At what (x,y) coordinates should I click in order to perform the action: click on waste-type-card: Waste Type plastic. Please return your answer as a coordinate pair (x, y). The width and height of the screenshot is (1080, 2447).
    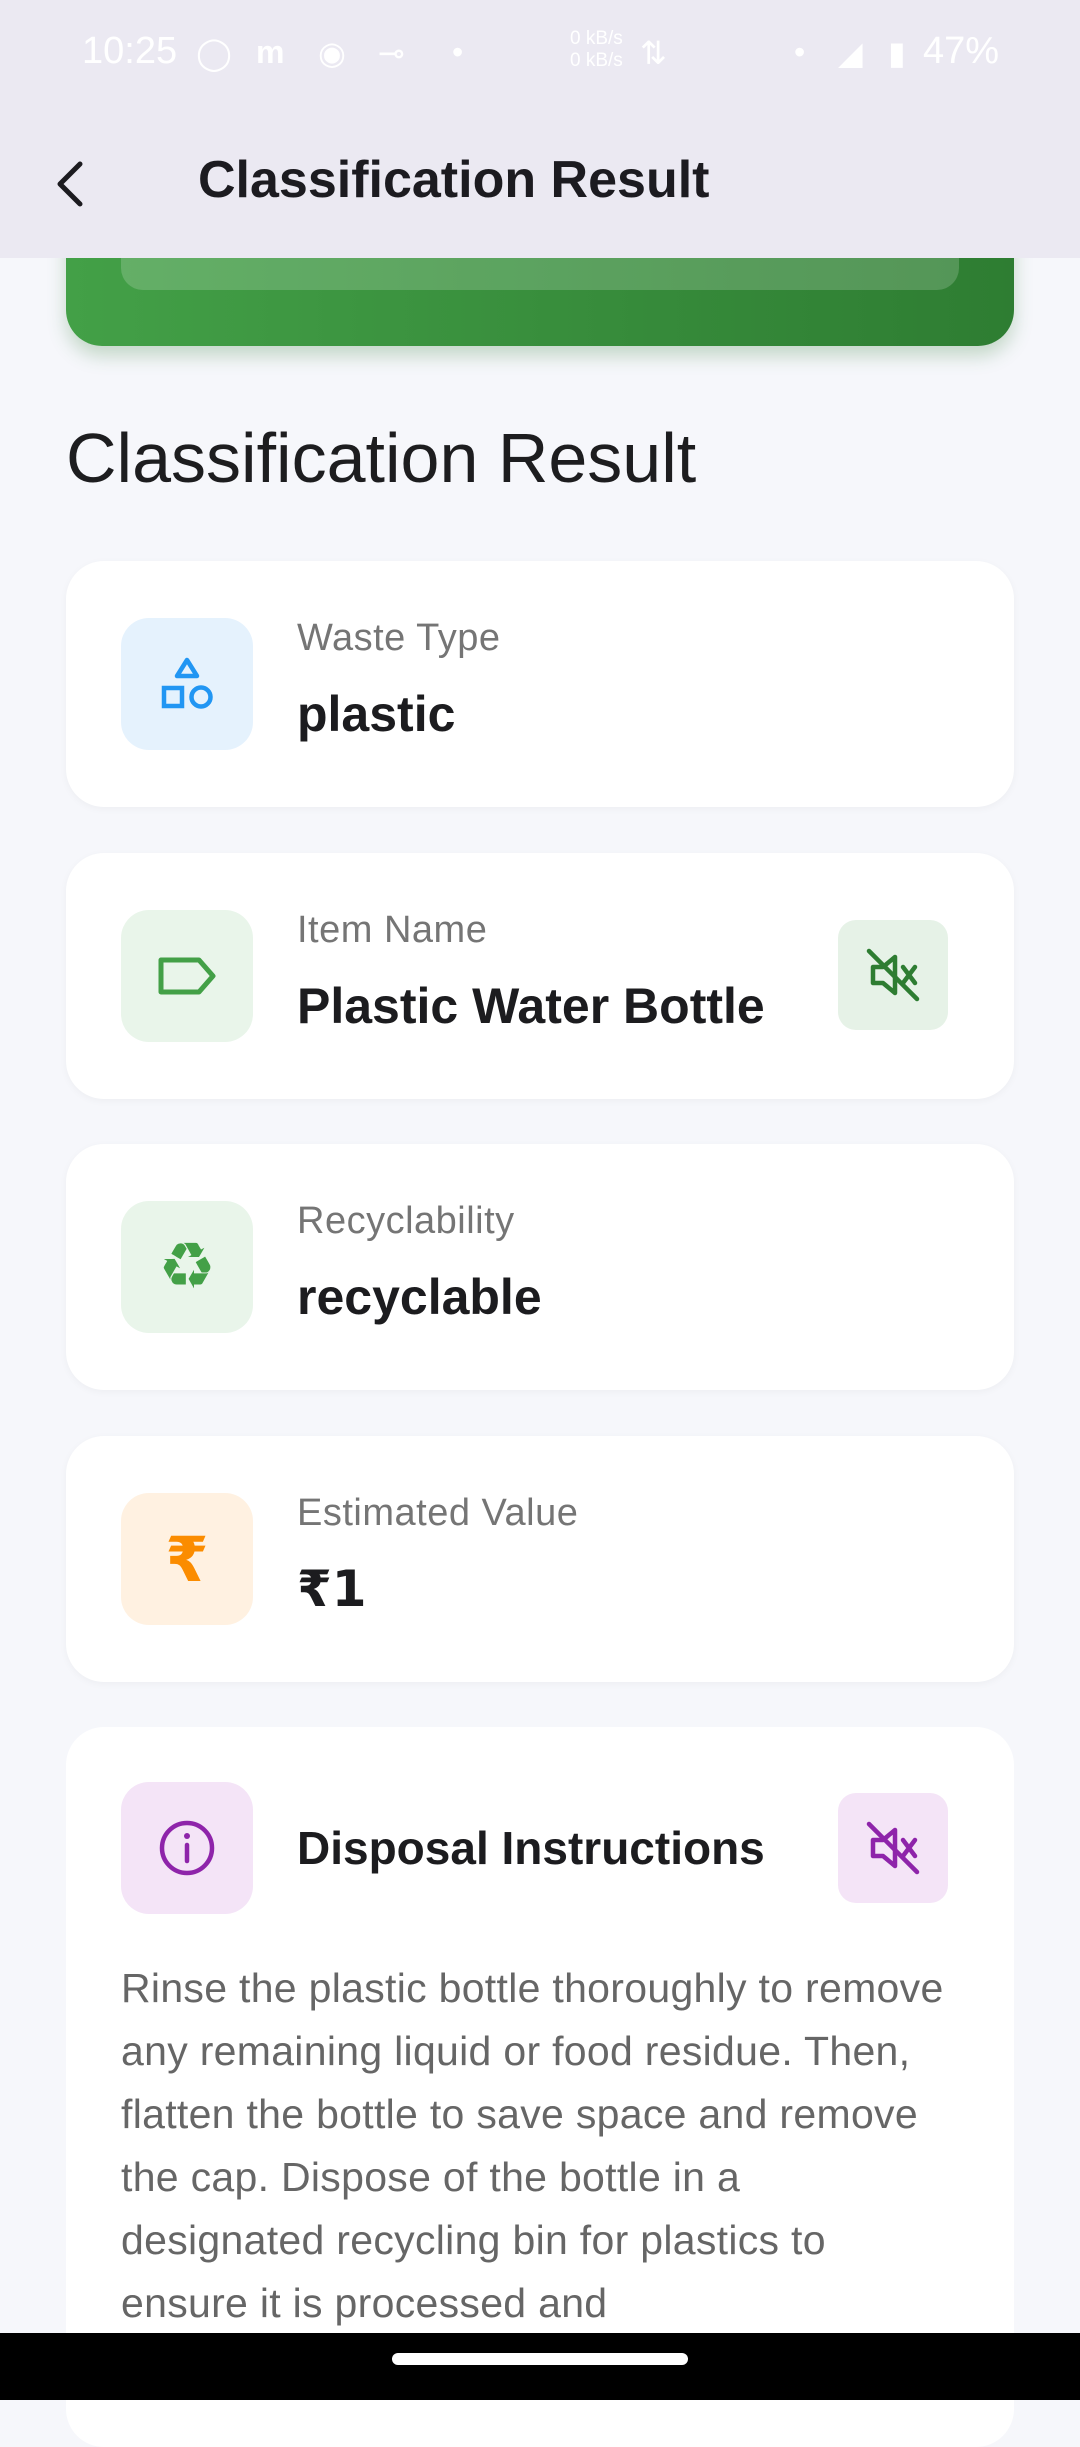
    Looking at the image, I should click on (540, 684).